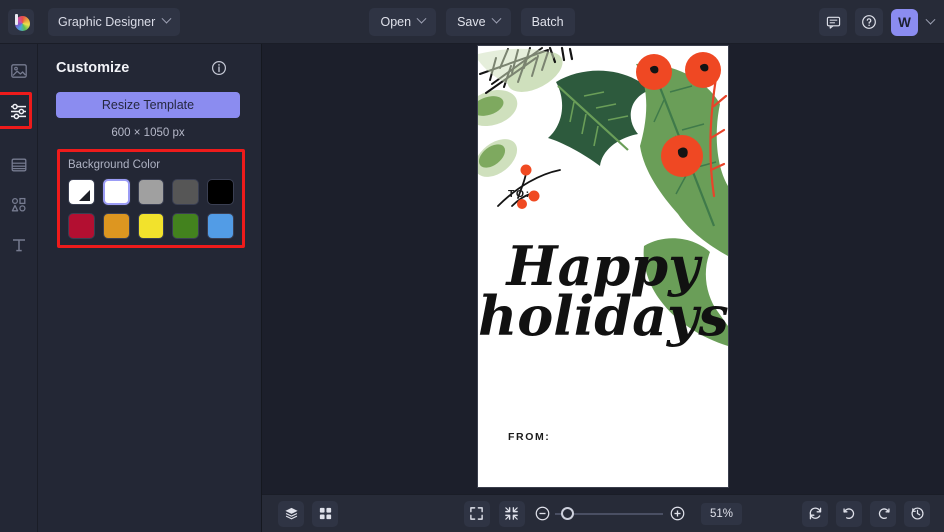 This screenshot has height=532, width=944. I want to click on panel-header: Customize, so click(150, 68).